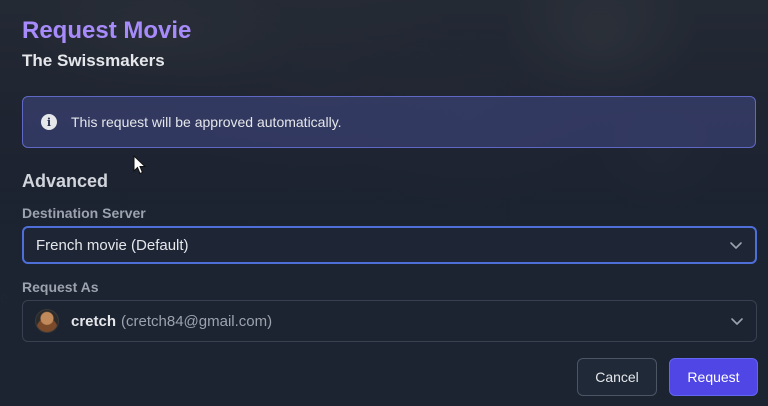 The image size is (768, 406). I want to click on request-as-label: Request As, so click(60, 287).